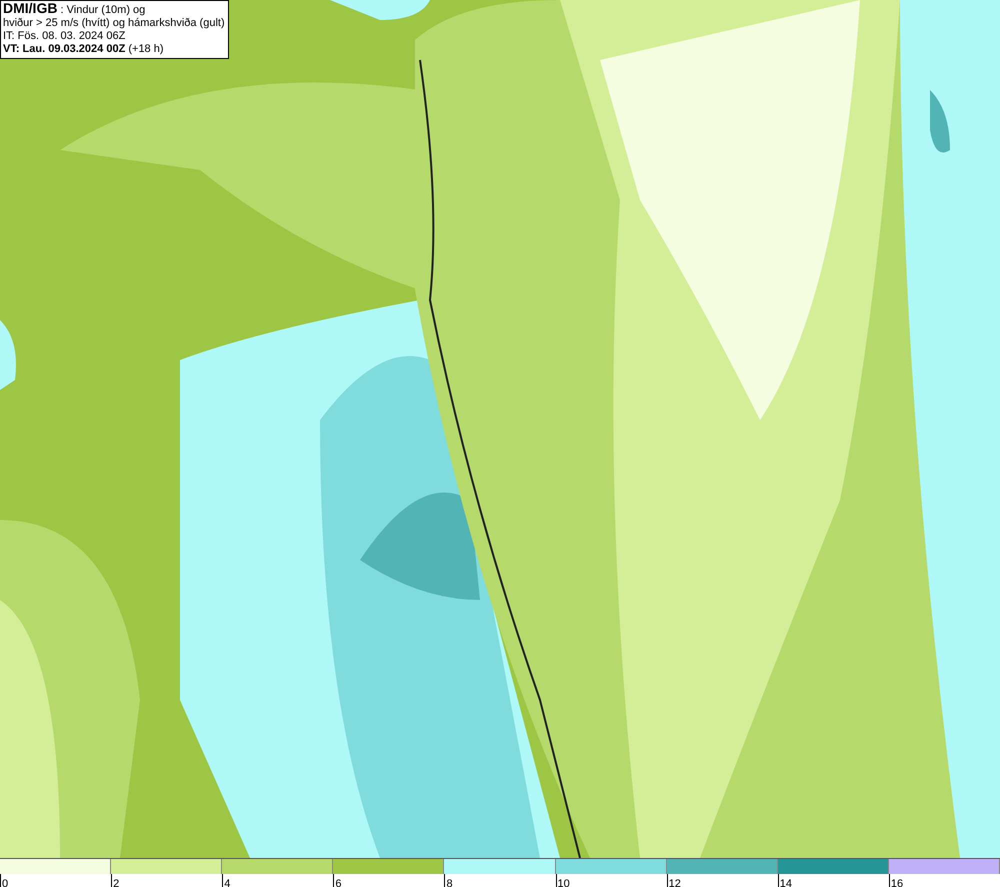 This screenshot has height=887, width=1000. What do you see at coordinates (4, 882) in the screenshot?
I see `legend-label: 0` at bounding box center [4, 882].